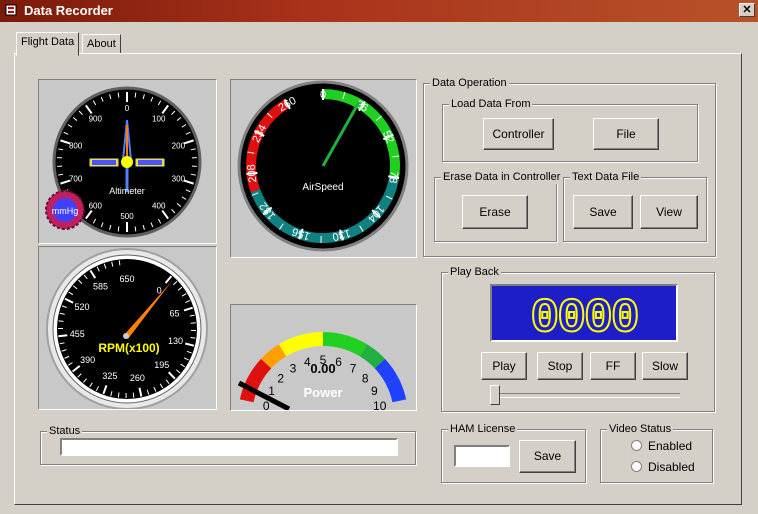  What do you see at coordinates (96, 118) in the screenshot?
I see `altimeter-tick-label: 900` at bounding box center [96, 118].